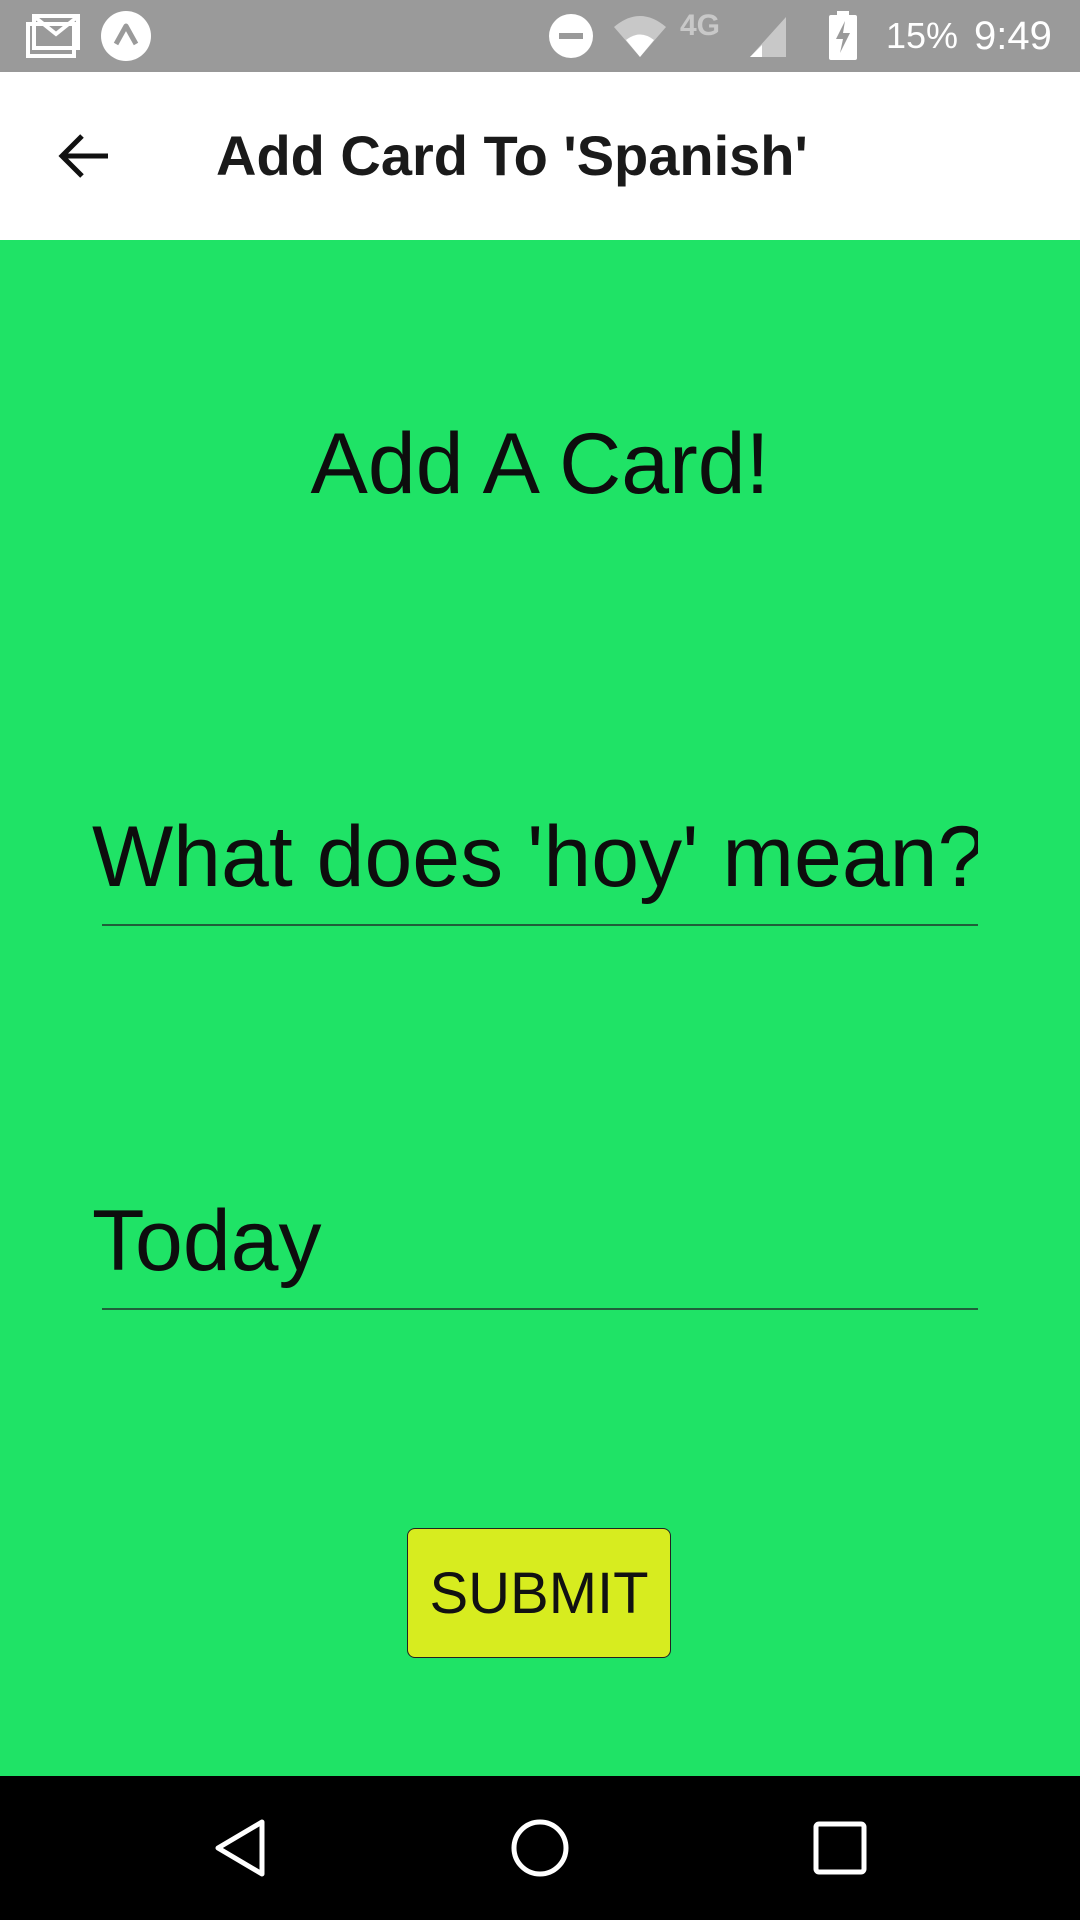 The width and height of the screenshot is (1080, 1920). Describe the element at coordinates (922, 35) in the screenshot. I see `battery-percent: 15%` at that location.